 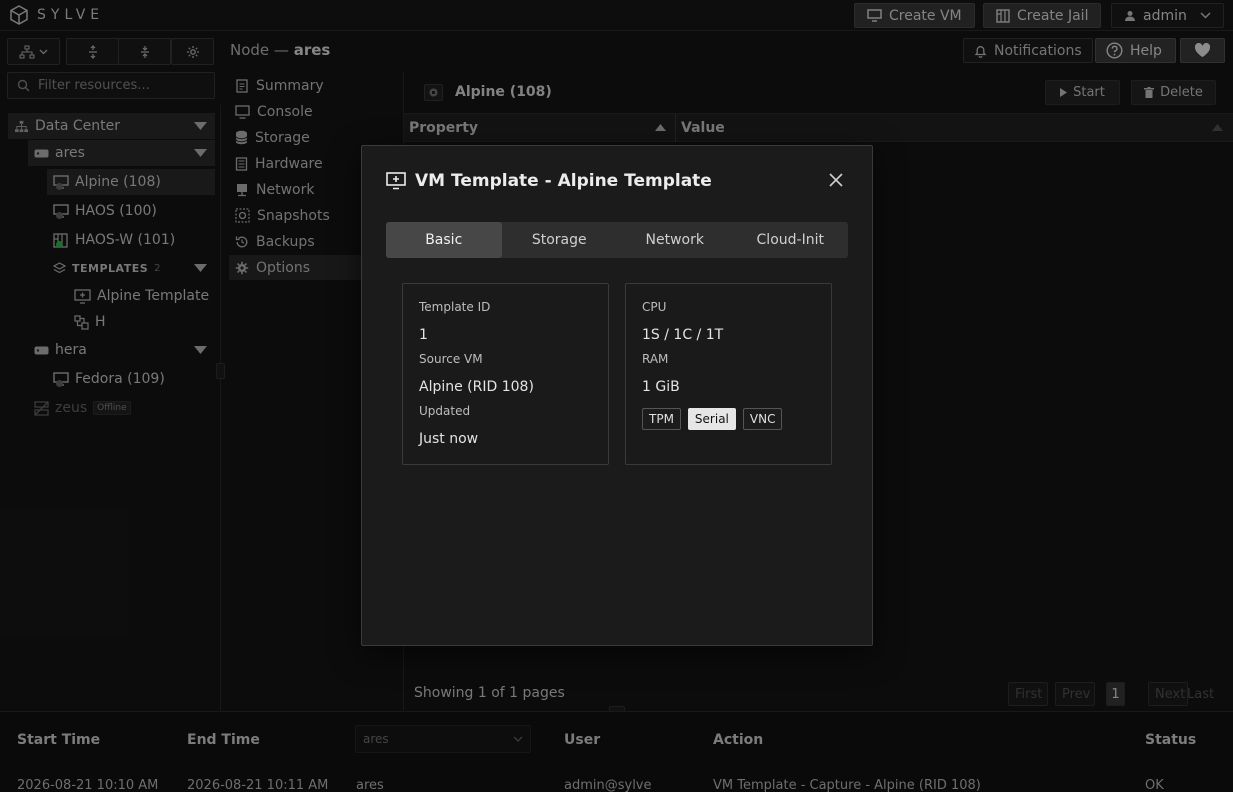 I want to click on tab-label: Basic, so click(x=444, y=240).